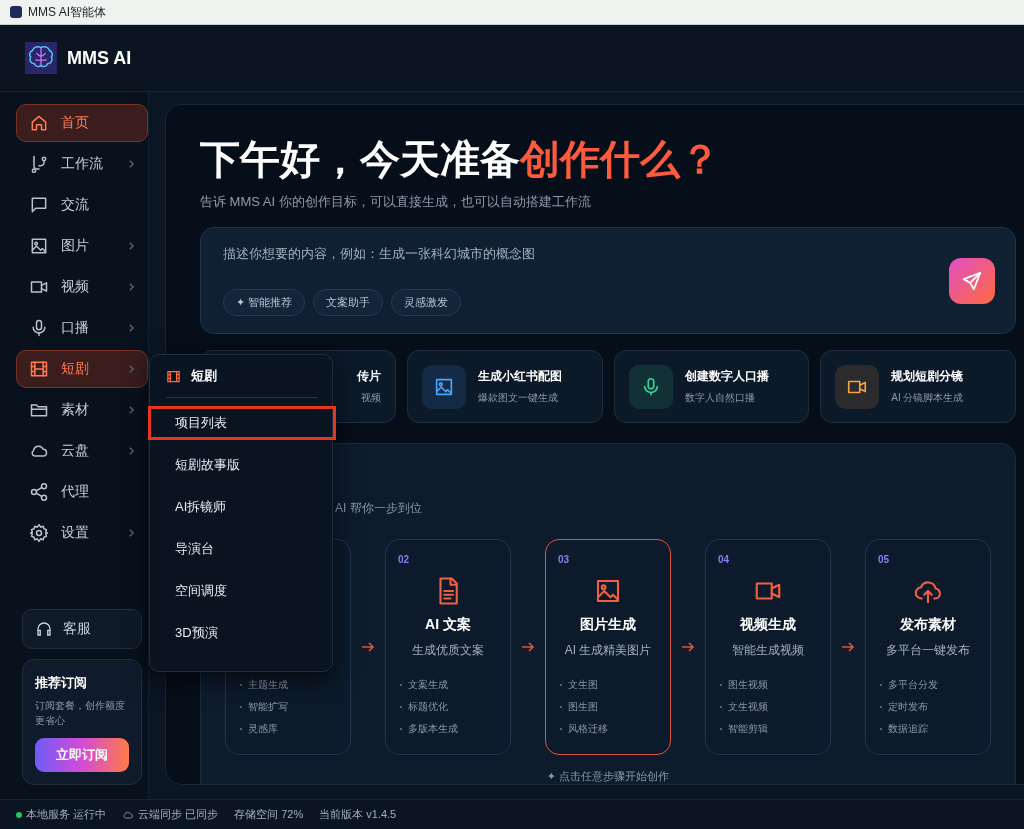 The image size is (1024, 829). What do you see at coordinates (564, 560) in the screenshot?
I see `step-number: 03` at bounding box center [564, 560].